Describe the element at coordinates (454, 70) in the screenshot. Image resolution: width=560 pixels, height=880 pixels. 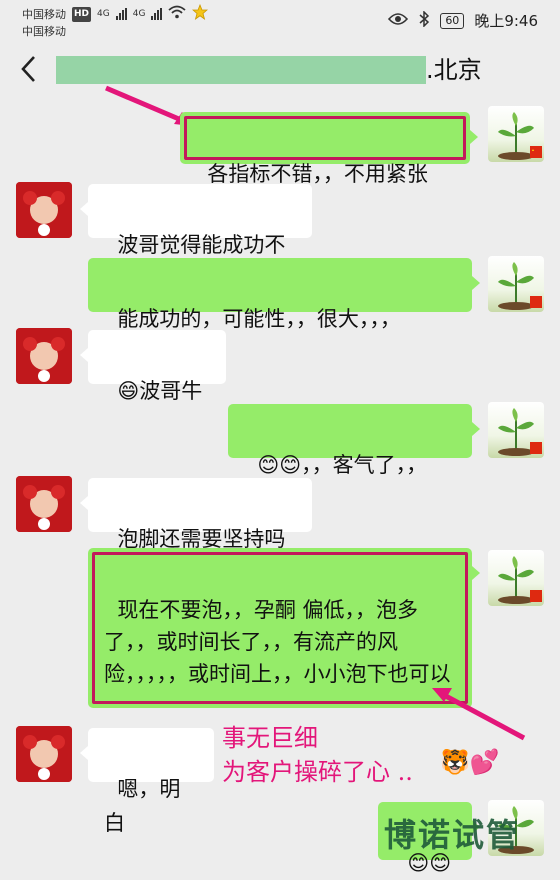
I see `chat-title-suffix: .北京` at that location.